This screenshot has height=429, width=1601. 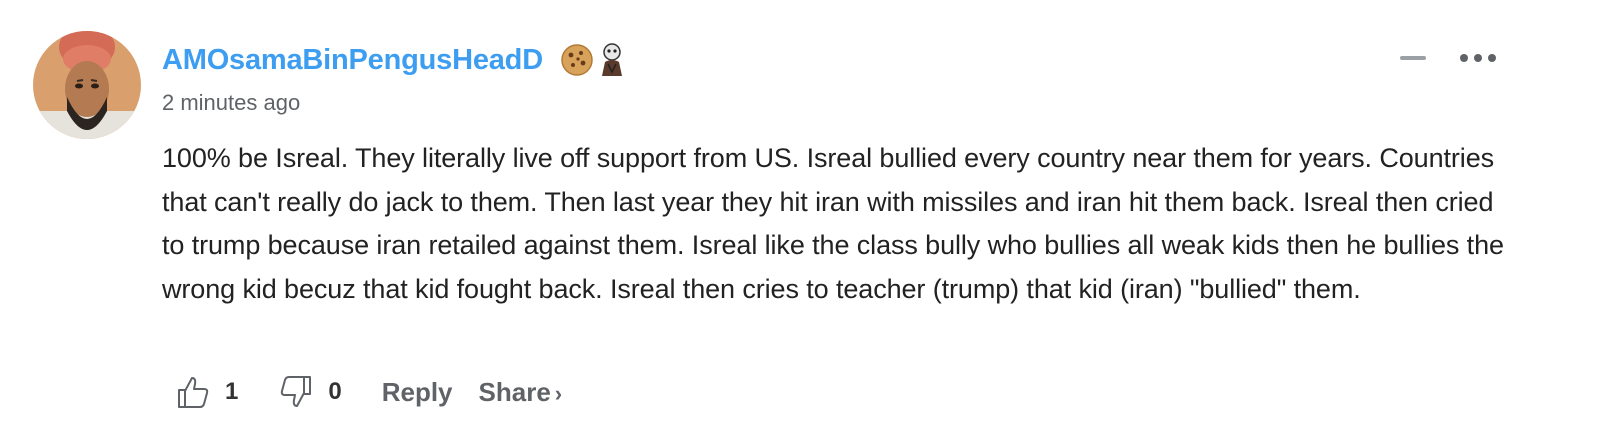 I want to click on downvote-count: 0, so click(x=335, y=391).